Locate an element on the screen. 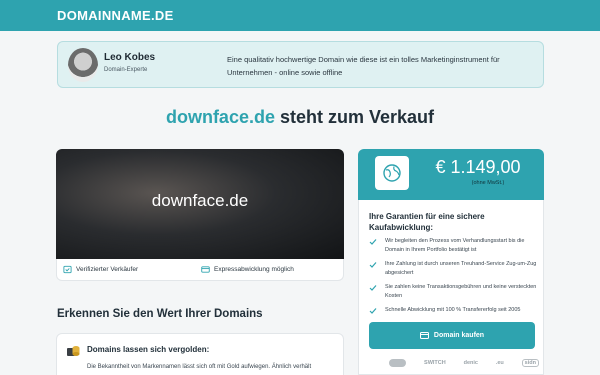 This screenshot has width=600, height=375. price-amount: € 1.149,00 is located at coordinates (478, 167).